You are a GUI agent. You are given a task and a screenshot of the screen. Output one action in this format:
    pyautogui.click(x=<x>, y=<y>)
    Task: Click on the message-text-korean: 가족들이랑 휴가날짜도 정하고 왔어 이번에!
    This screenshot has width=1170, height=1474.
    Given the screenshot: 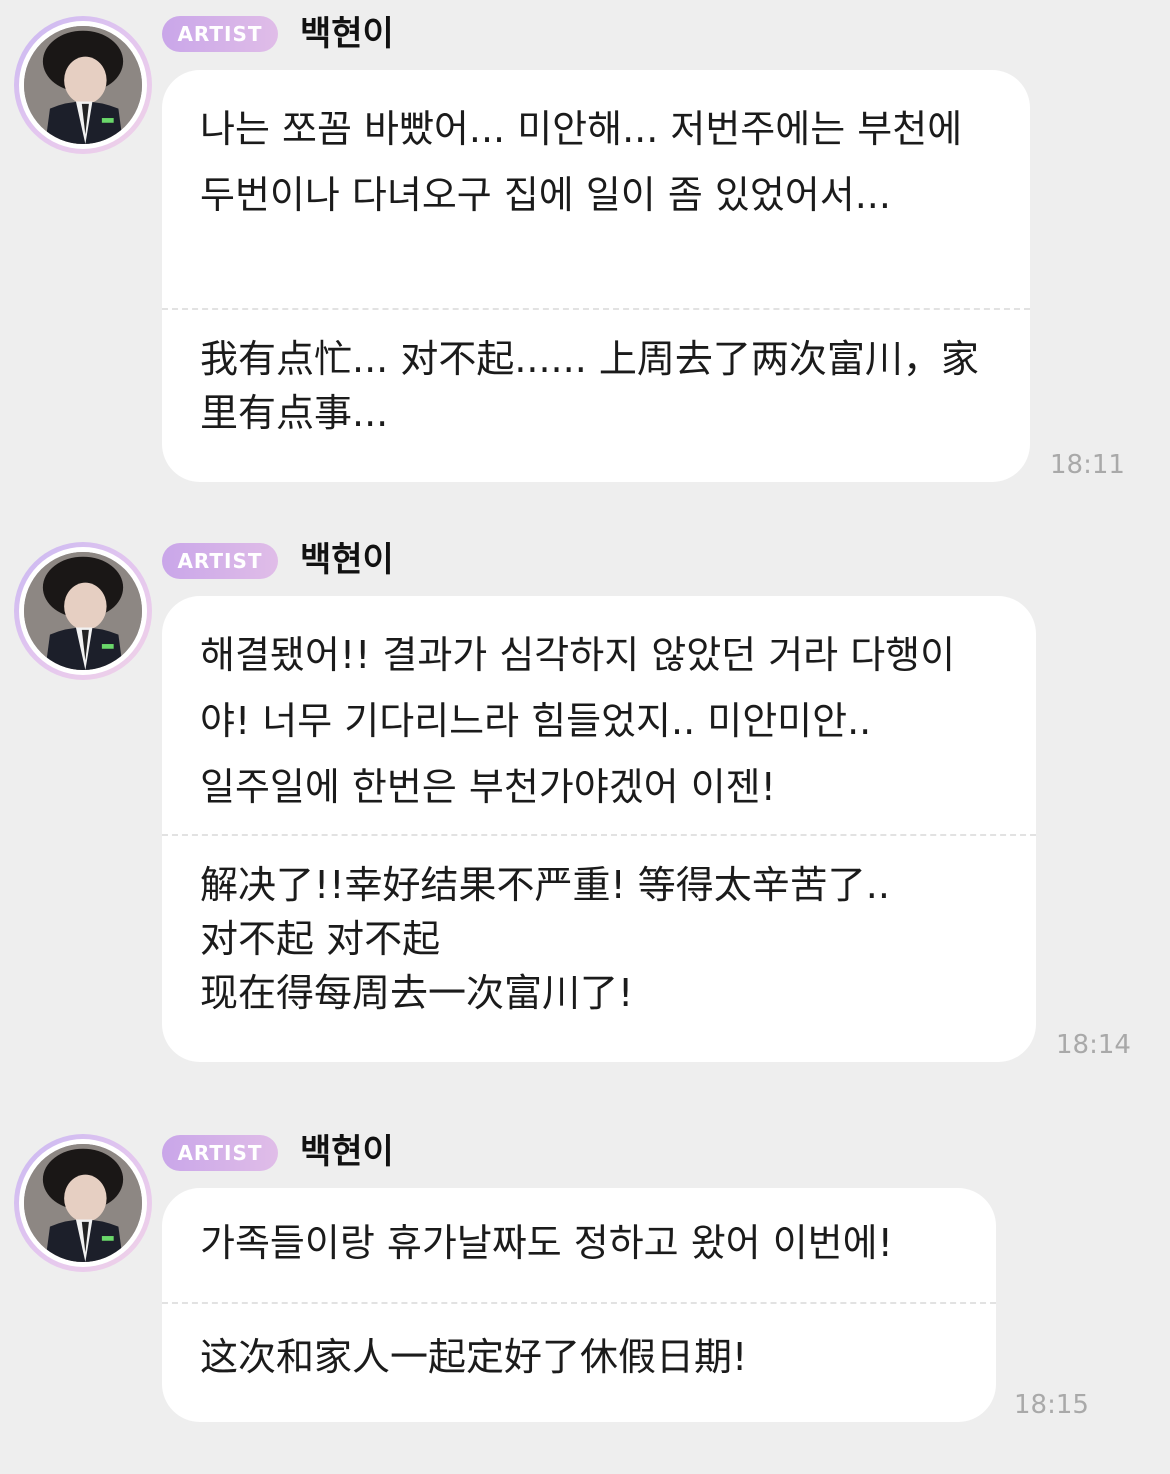 What is the action you would take?
    pyautogui.click(x=546, y=1243)
    